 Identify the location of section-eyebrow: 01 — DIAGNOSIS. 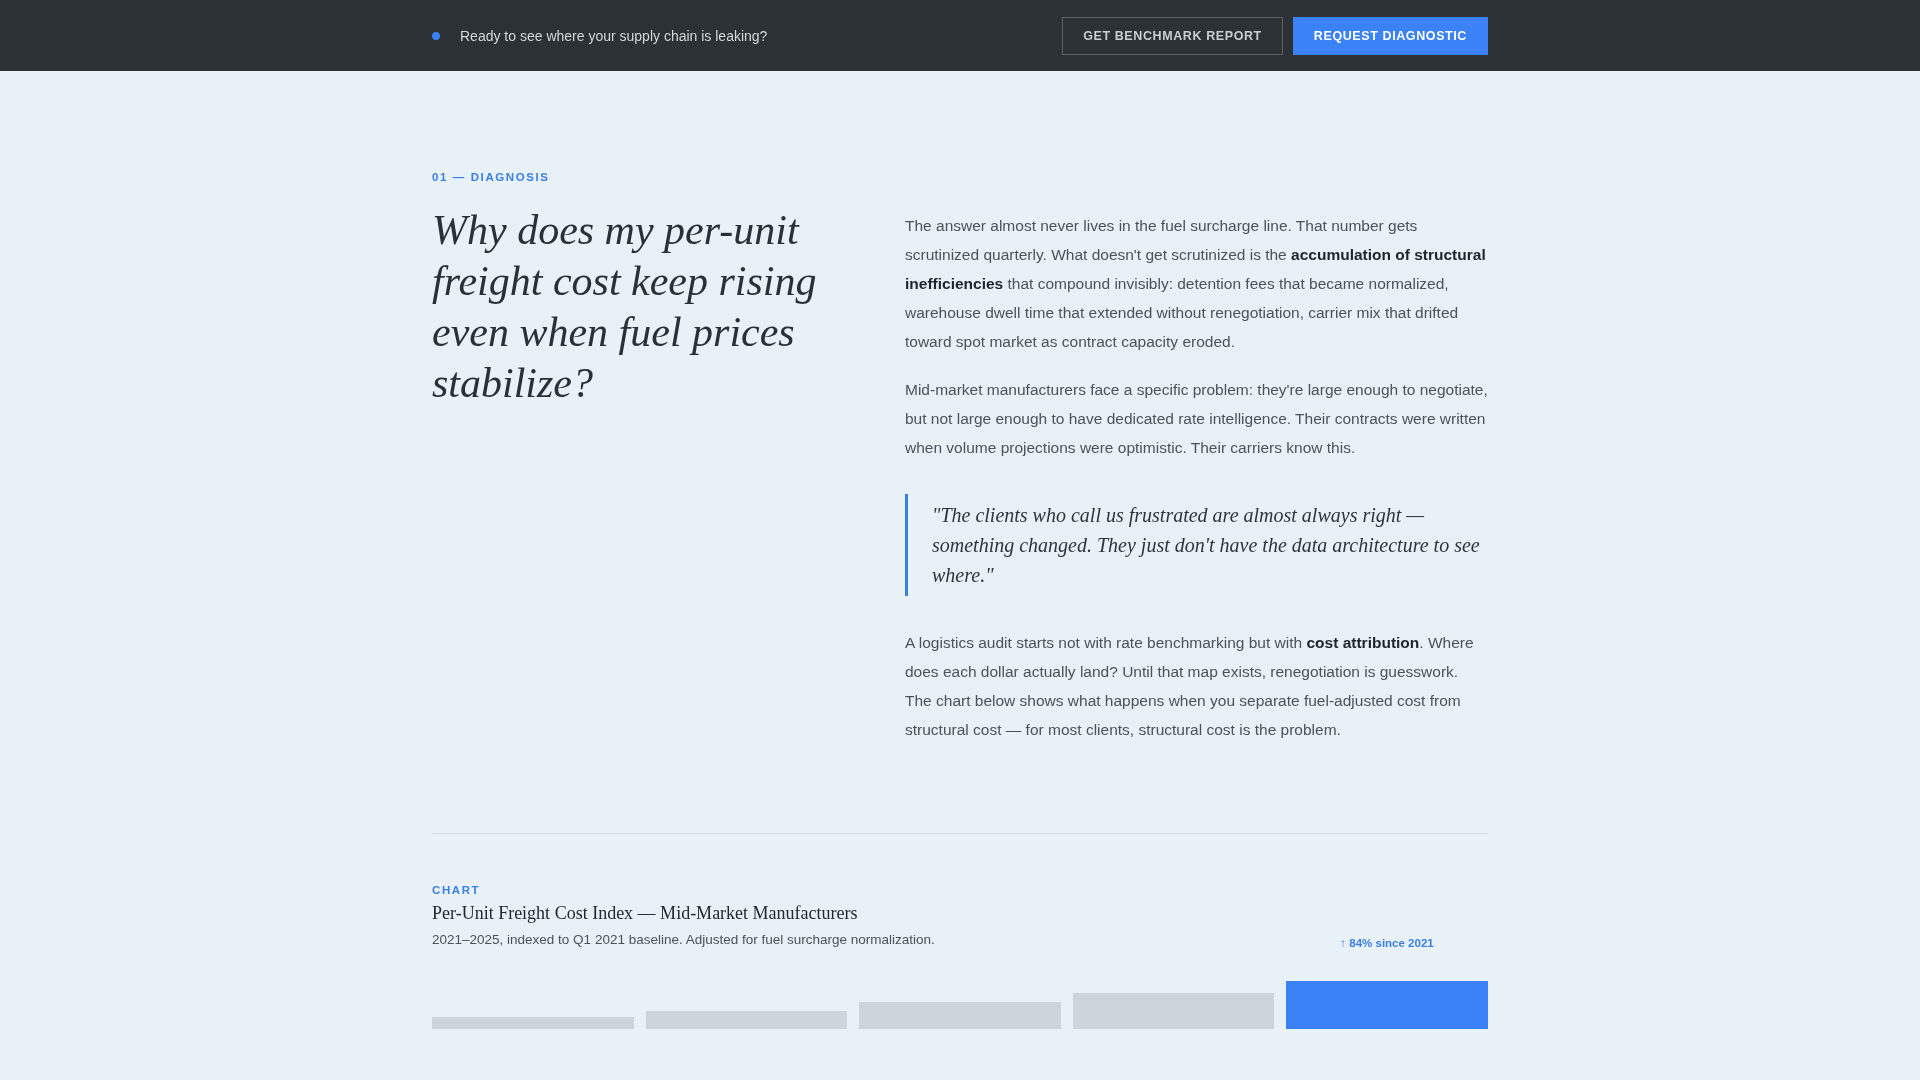
(491, 177).